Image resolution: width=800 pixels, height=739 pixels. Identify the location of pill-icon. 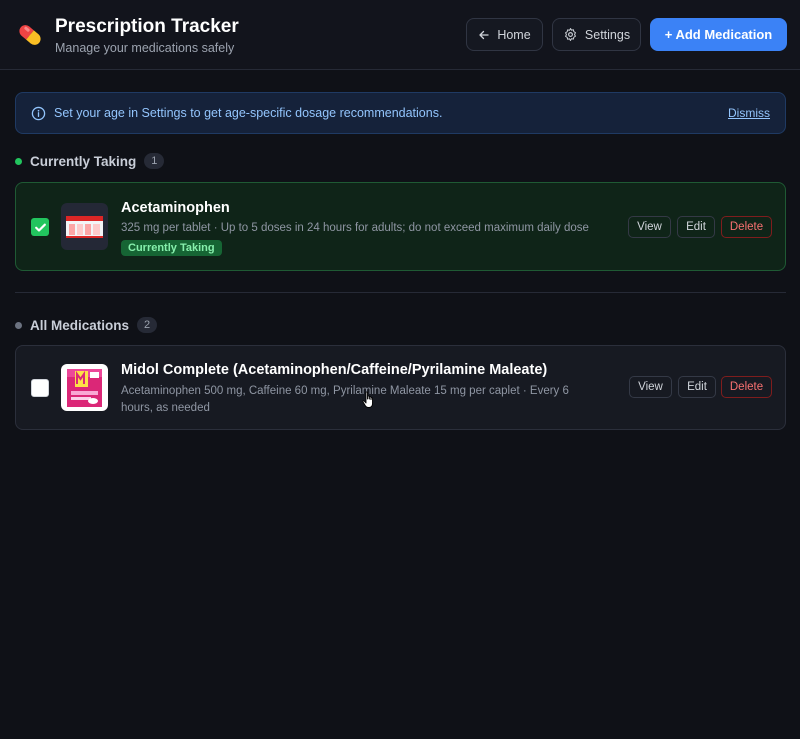
(30, 35).